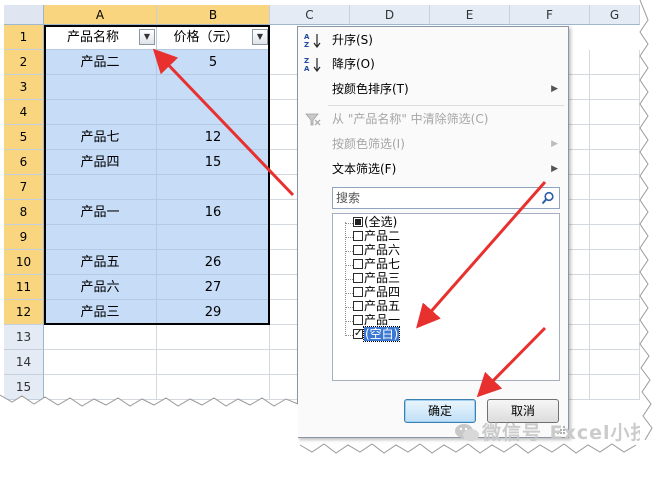  Describe the element at coordinates (433, 144) in the screenshot. I see `filter-by-color-item: 按颜色筛选(I) ▶` at that location.